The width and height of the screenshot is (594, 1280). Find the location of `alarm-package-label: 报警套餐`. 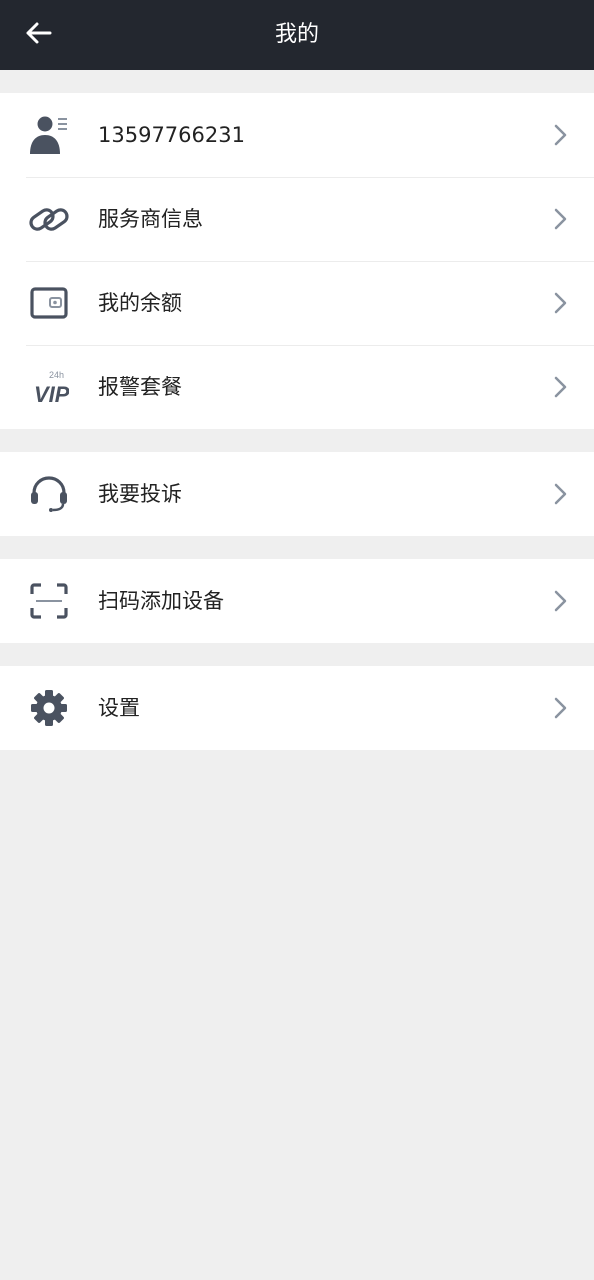

alarm-package-label: 报警套餐 is located at coordinates (140, 387).